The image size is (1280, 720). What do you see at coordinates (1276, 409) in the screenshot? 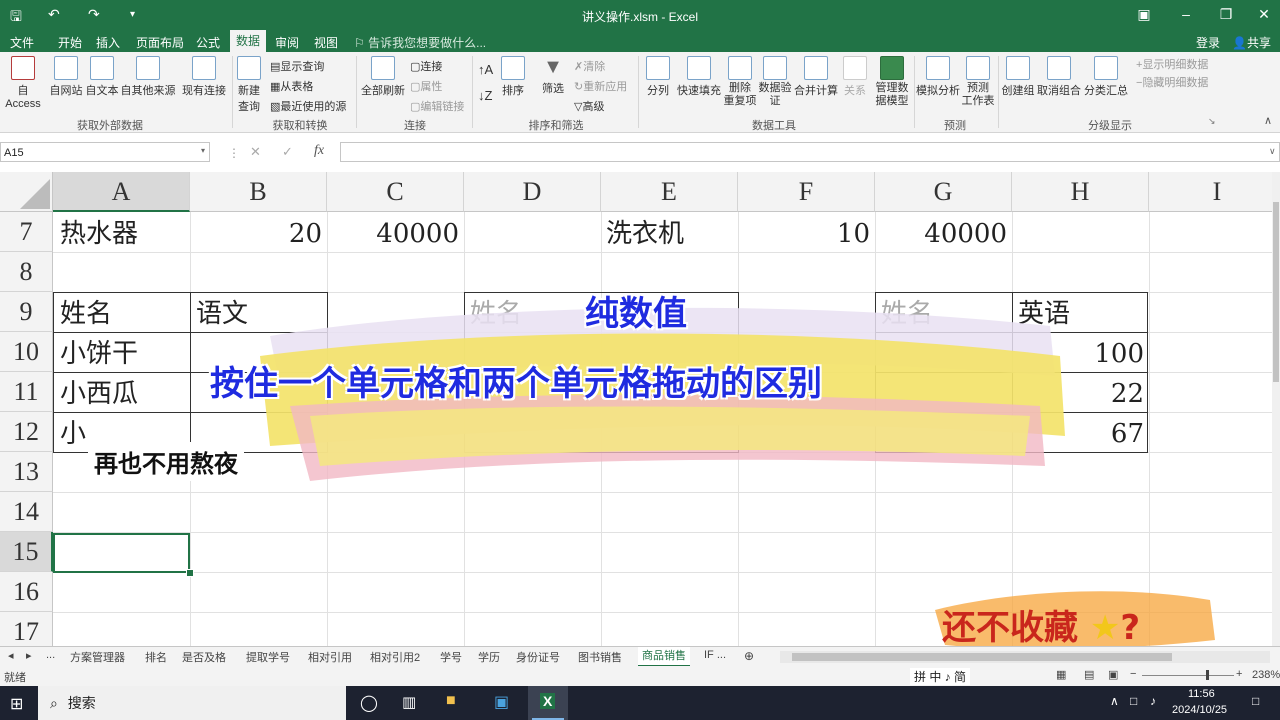
I see `vertical-scrollbar` at bounding box center [1276, 409].